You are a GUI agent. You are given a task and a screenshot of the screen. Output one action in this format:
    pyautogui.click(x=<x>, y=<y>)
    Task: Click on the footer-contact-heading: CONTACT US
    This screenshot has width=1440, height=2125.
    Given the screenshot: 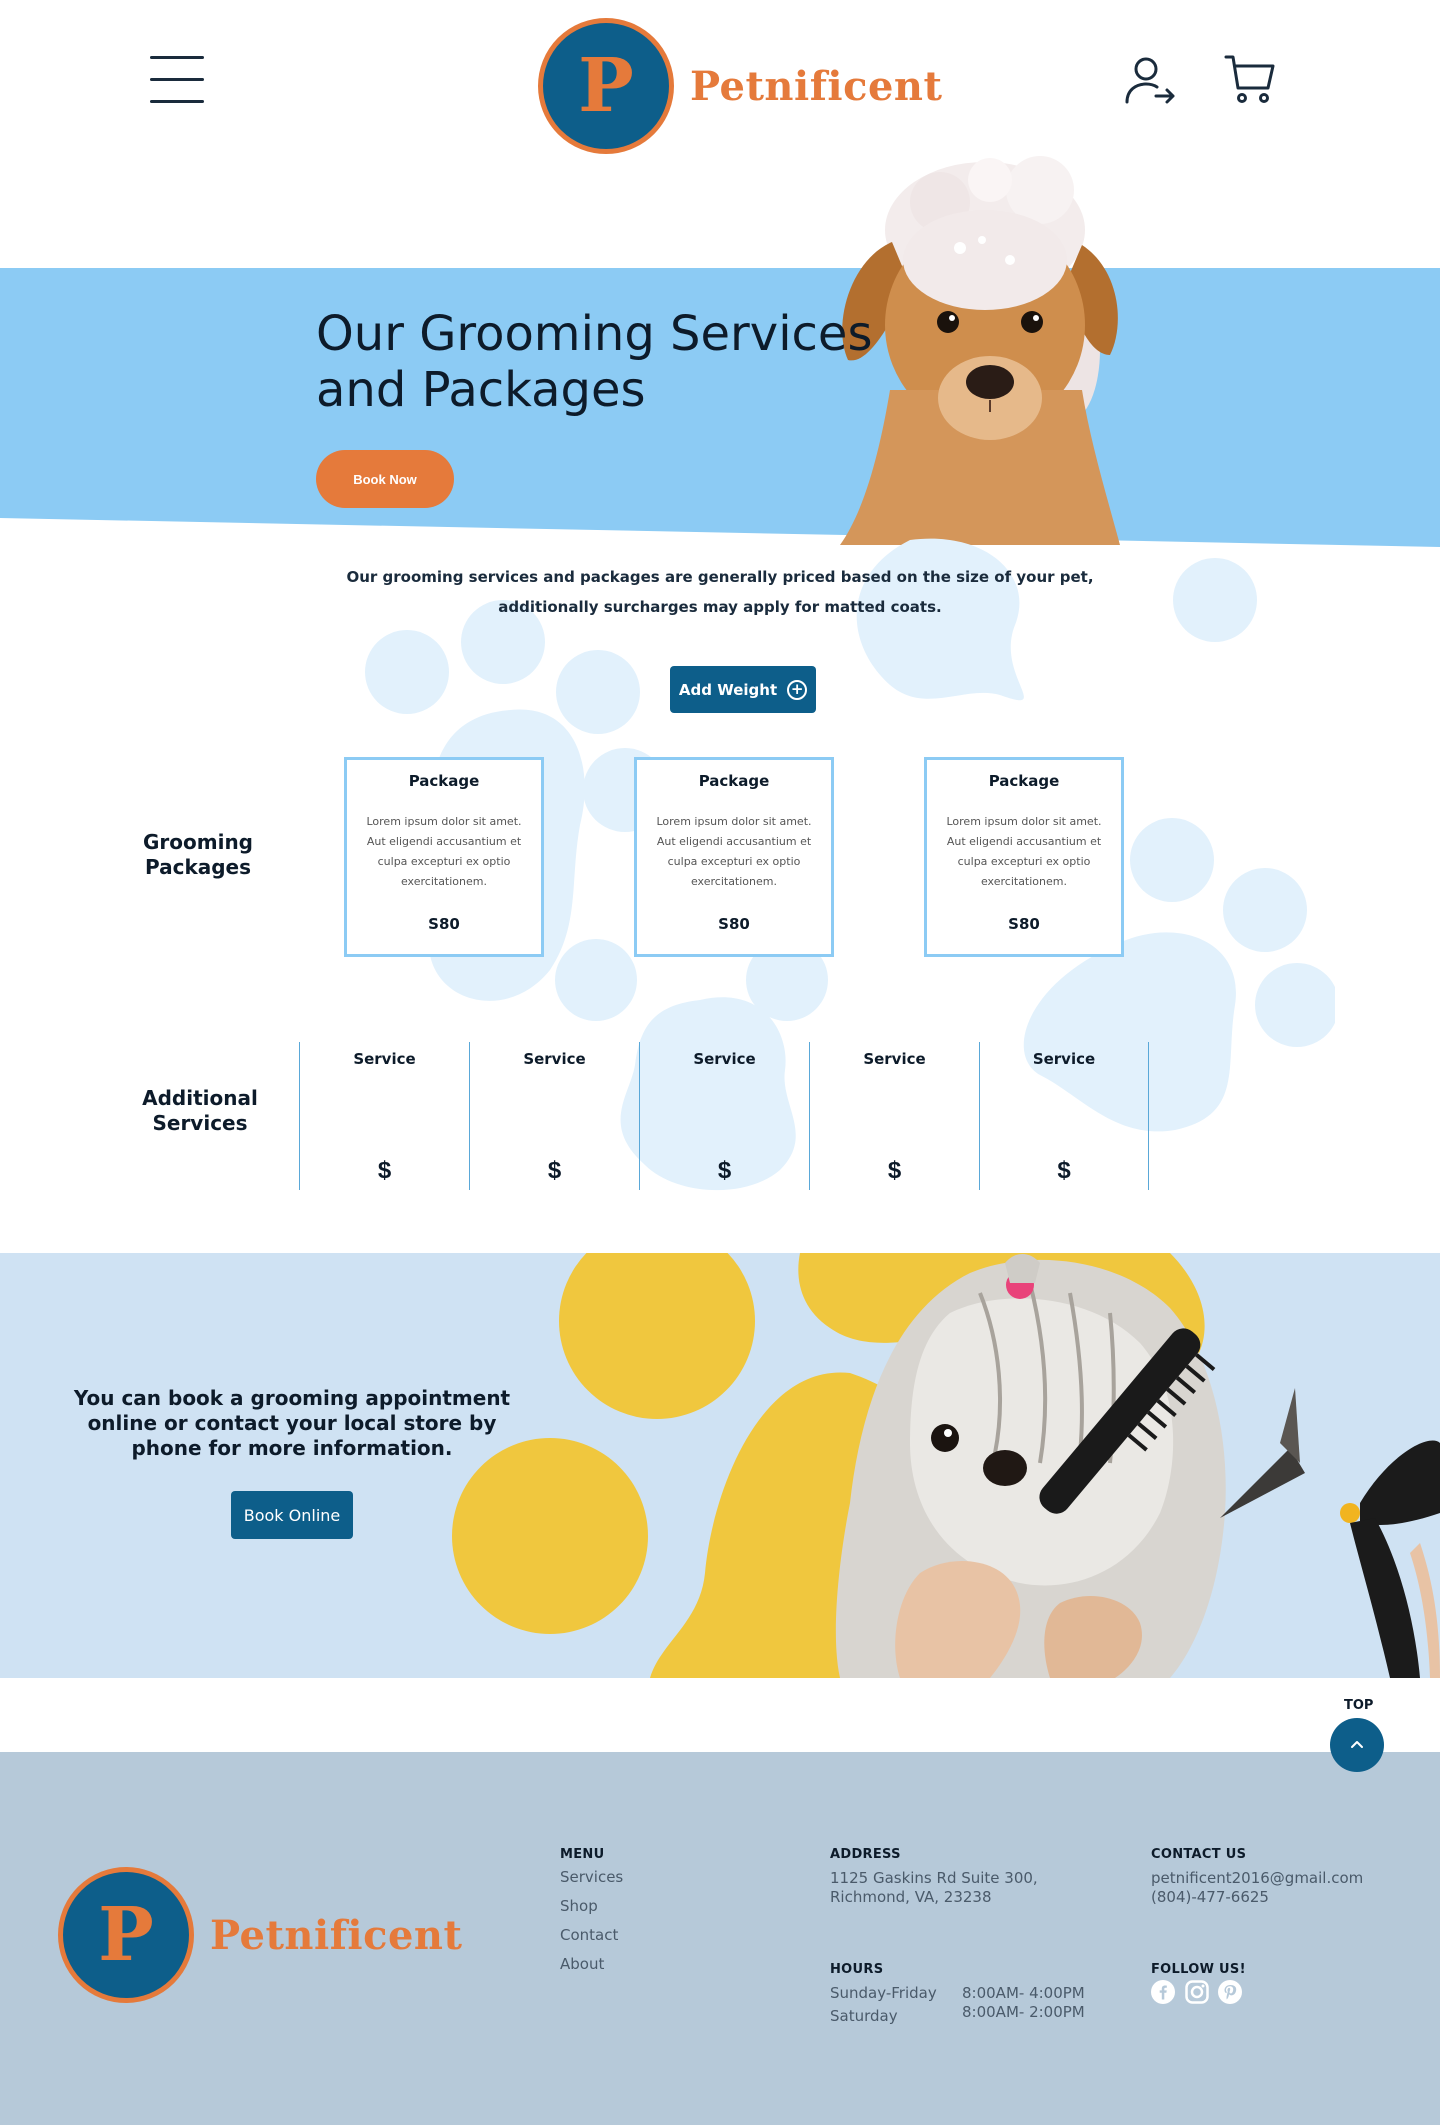 What is the action you would take?
    pyautogui.click(x=1199, y=1854)
    